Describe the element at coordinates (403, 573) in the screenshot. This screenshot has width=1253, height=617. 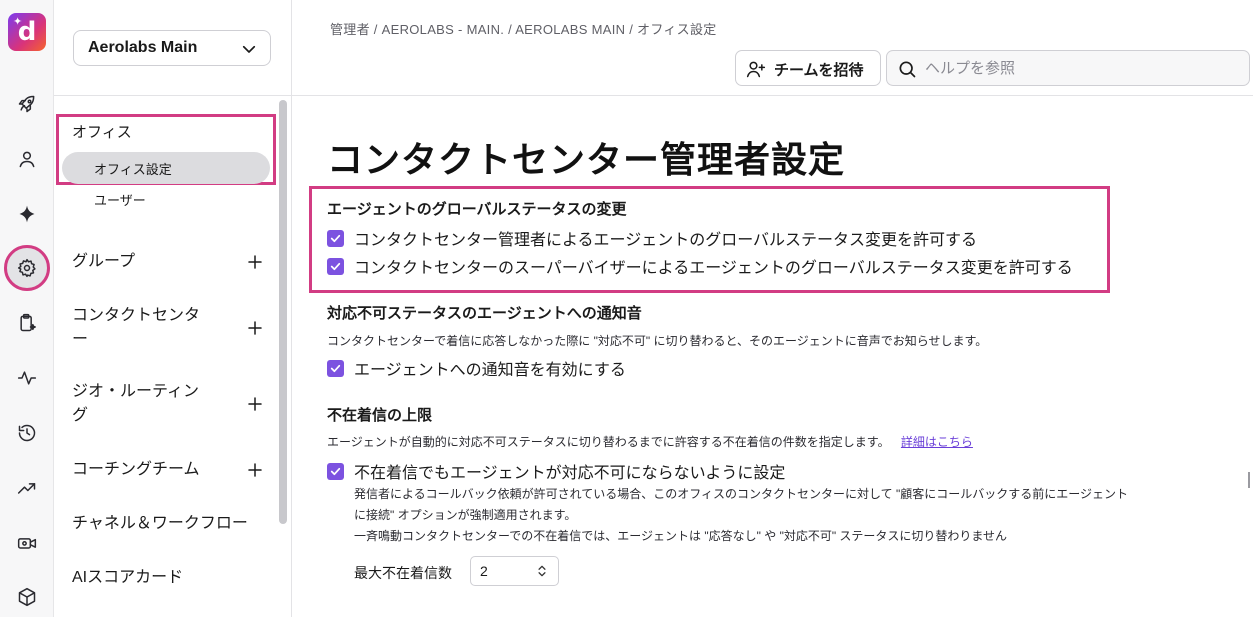
I see `max-missed-label: 最大不在着信数` at that location.